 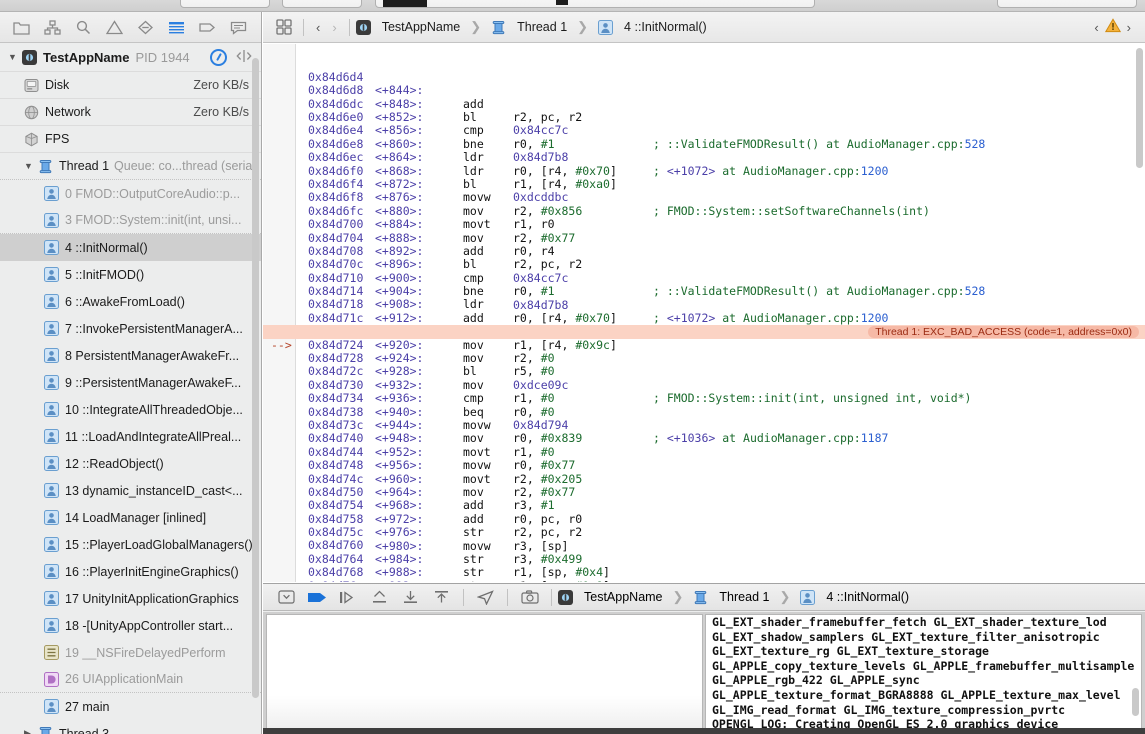 I want to click on navigator-scrollbar, so click(x=255, y=378).